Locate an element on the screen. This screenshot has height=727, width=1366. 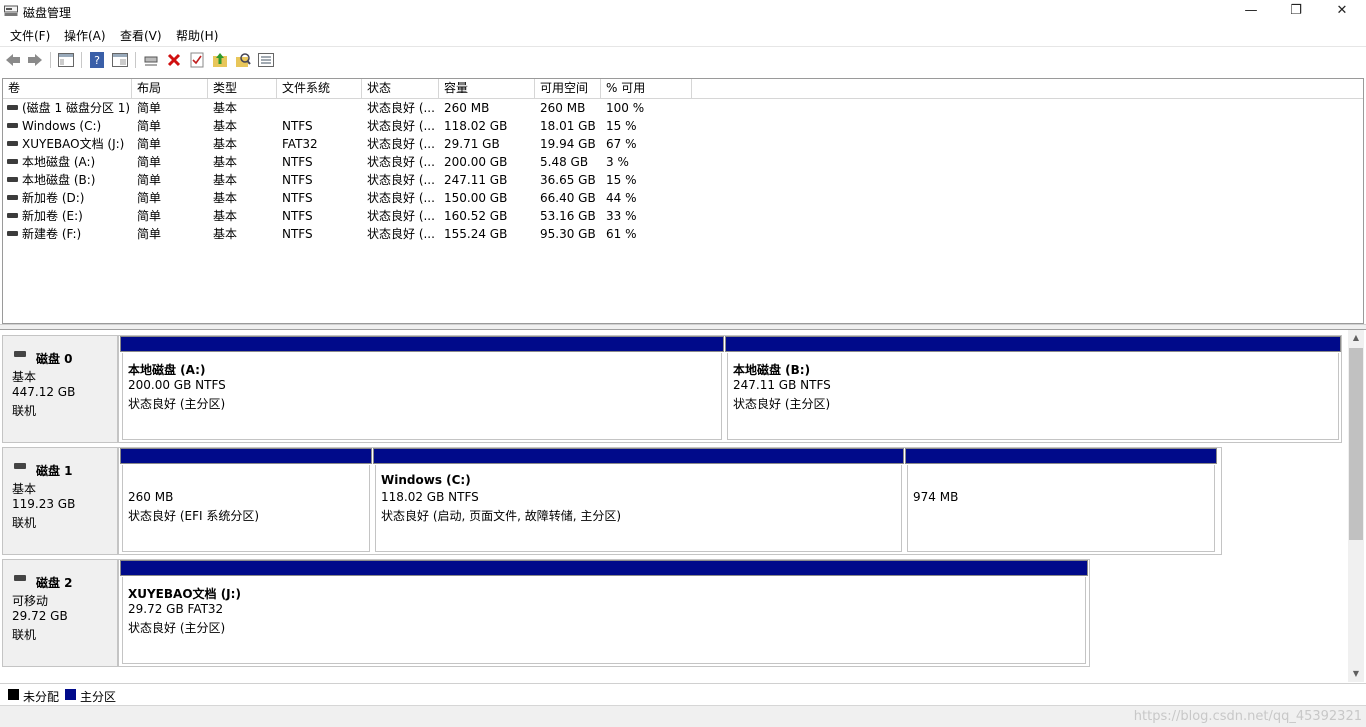
cell-percent-free: 15 % is located at coordinates (621, 180).